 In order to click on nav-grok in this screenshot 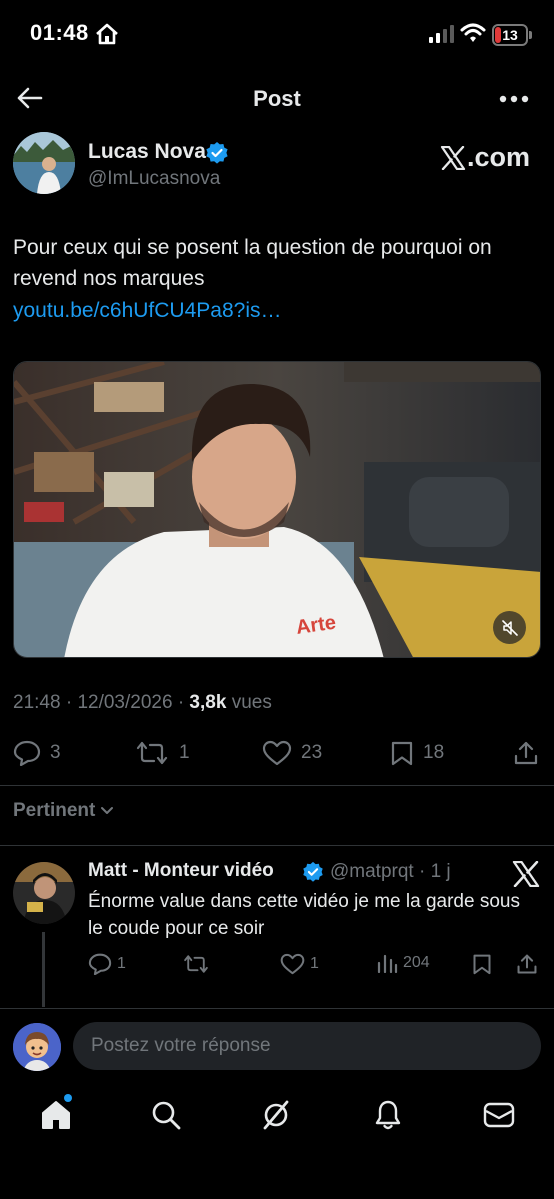, I will do `click(276, 1115)`.